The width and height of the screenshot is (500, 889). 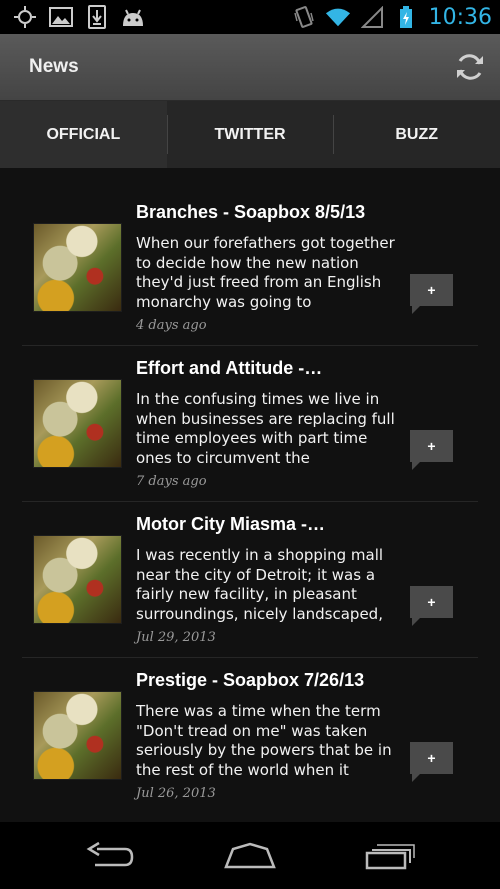 I want to click on wifi-icon, so click(x=338, y=17).